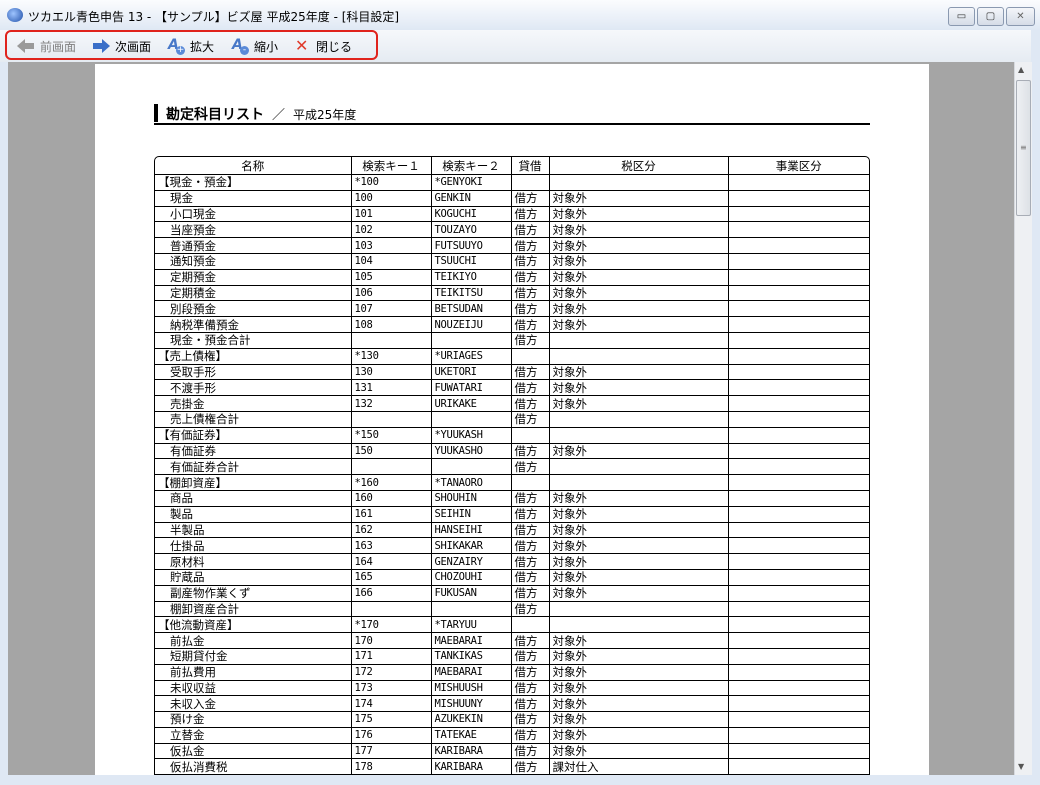 The height and width of the screenshot is (785, 1040). I want to click on arrow-left-icon, so click(26, 46).